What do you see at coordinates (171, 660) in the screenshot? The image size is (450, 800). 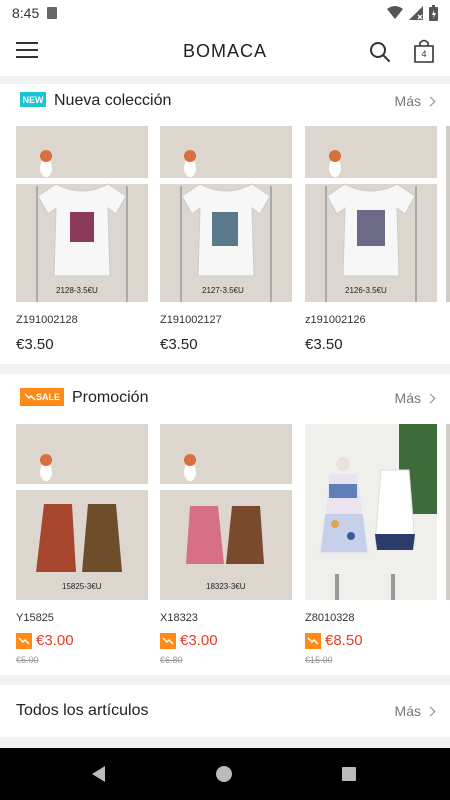 I see `original-price: €6.80` at bounding box center [171, 660].